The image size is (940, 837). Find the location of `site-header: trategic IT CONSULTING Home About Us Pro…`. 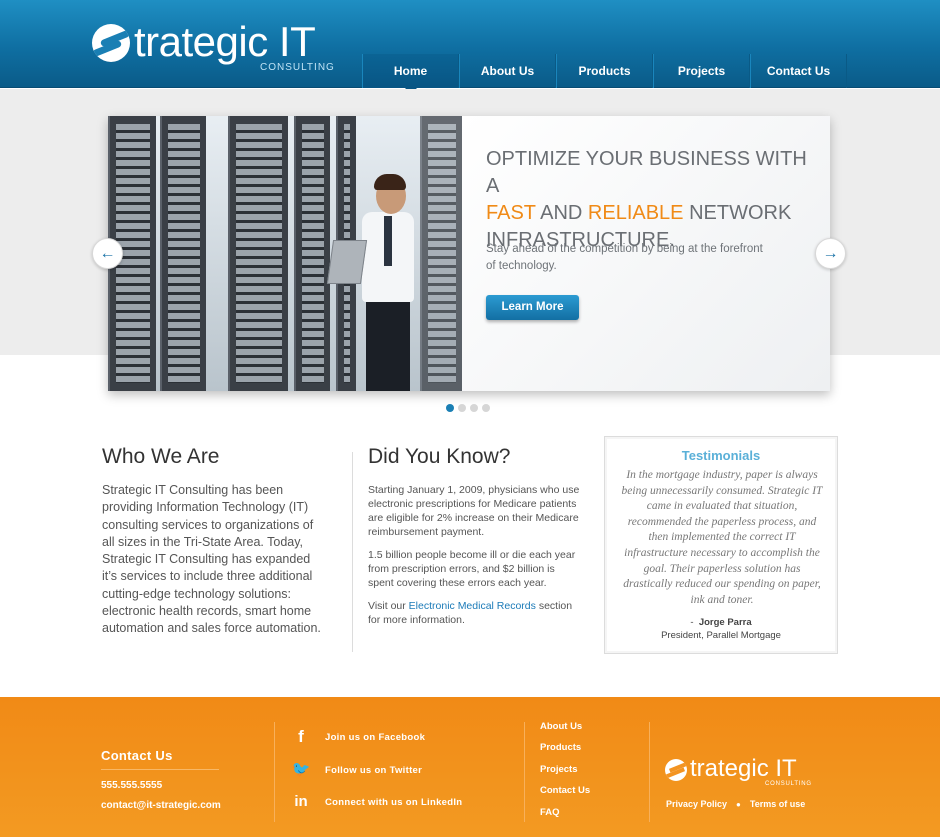

site-header: trategic IT CONSULTING Home About Us Pro… is located at coordinates (470, 47).